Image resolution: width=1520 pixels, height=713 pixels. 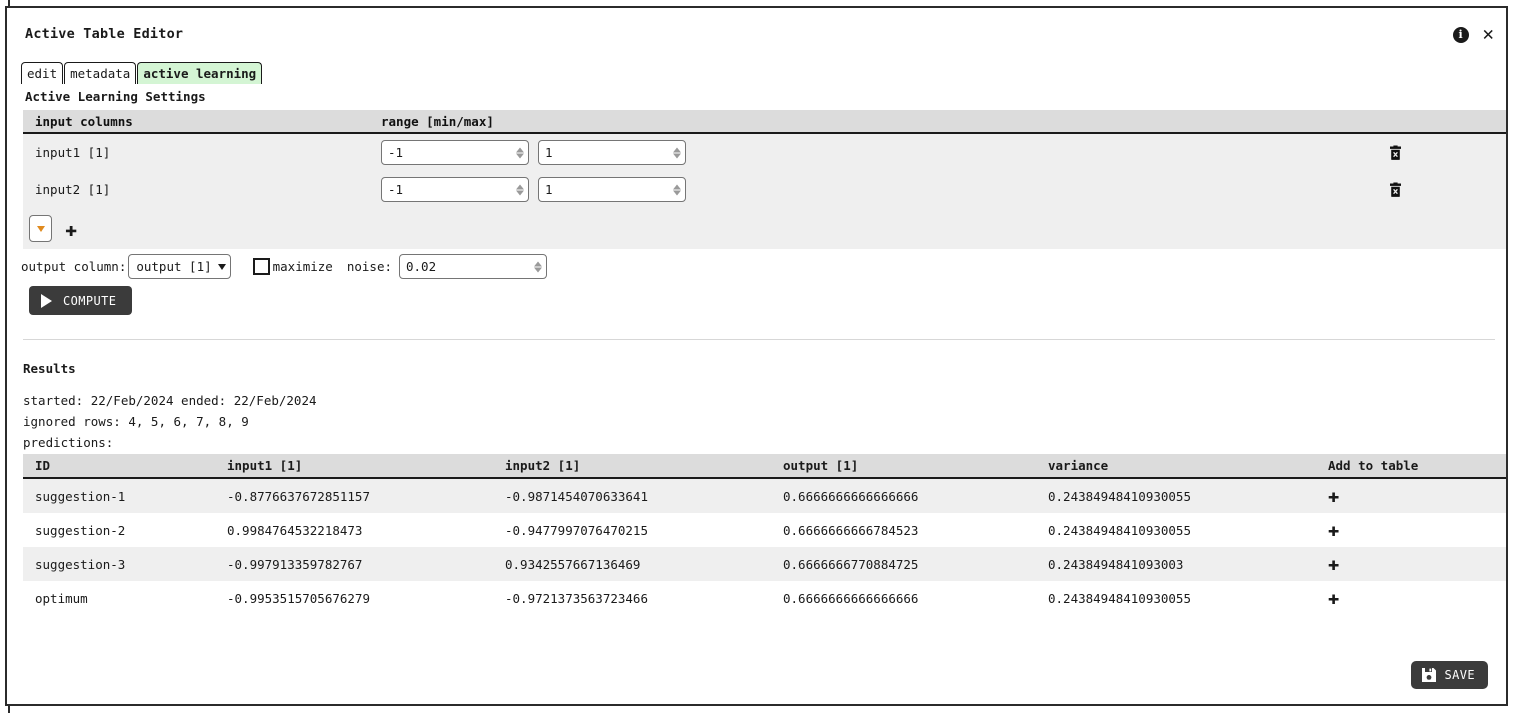 What do you see at coordinates (115, 96) in the screenshot?
I see `settings-section-title: Active Learning Settings` at bounding box center [115, 96].